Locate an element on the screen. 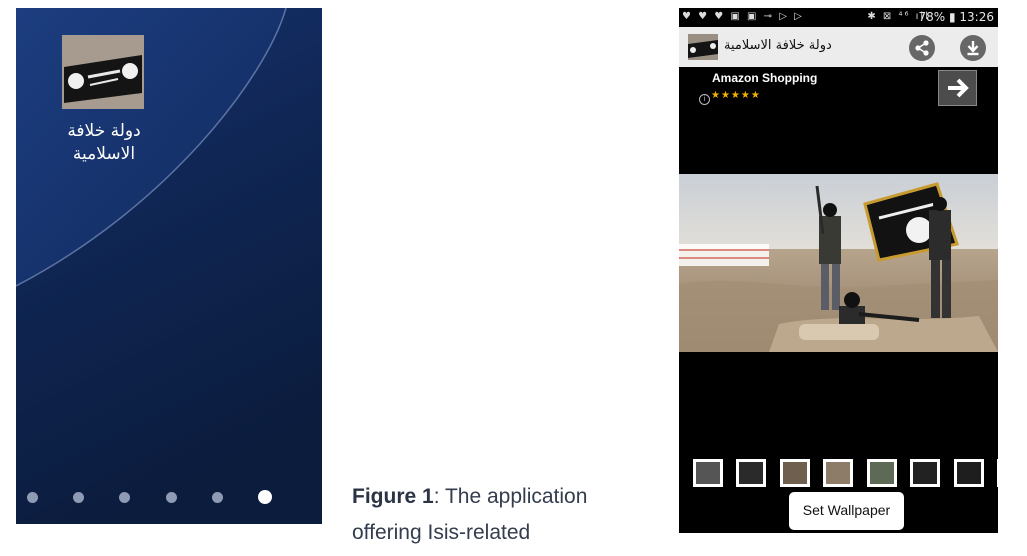 The height and width of the screenshot is (556, 1027). status-bar: ♥ ♥ ♥ ▣ ▣ ⊸ ▷ ▷ ✱ ⊠ ⁴⁶ ıll 78% ▮ 13:26 is located at coordinates (838, 17).